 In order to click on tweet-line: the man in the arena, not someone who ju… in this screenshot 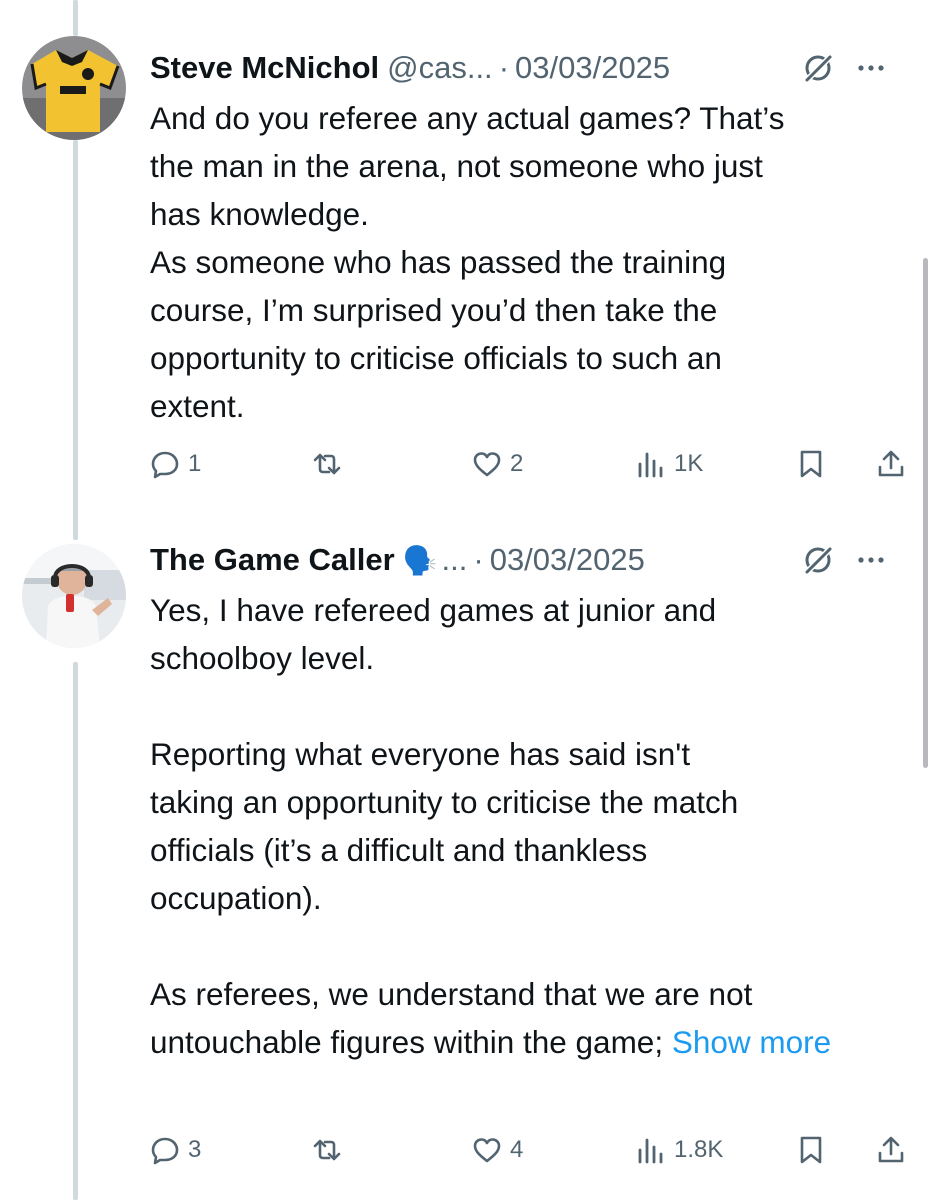, I will do `click(456, 166)`.